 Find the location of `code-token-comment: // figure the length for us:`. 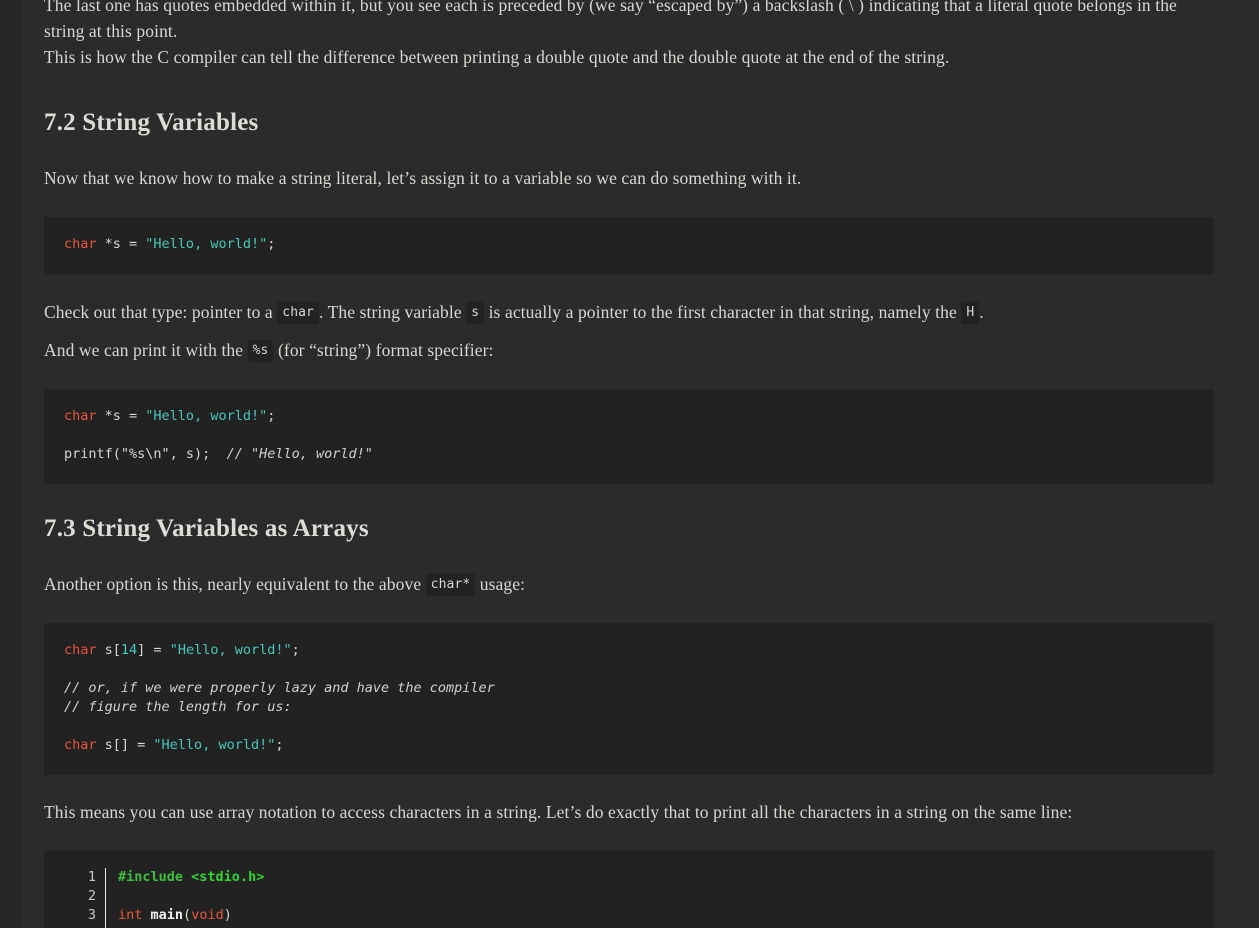

code-token-comment: // figure the length for us: is located at coordinates (178, 707).